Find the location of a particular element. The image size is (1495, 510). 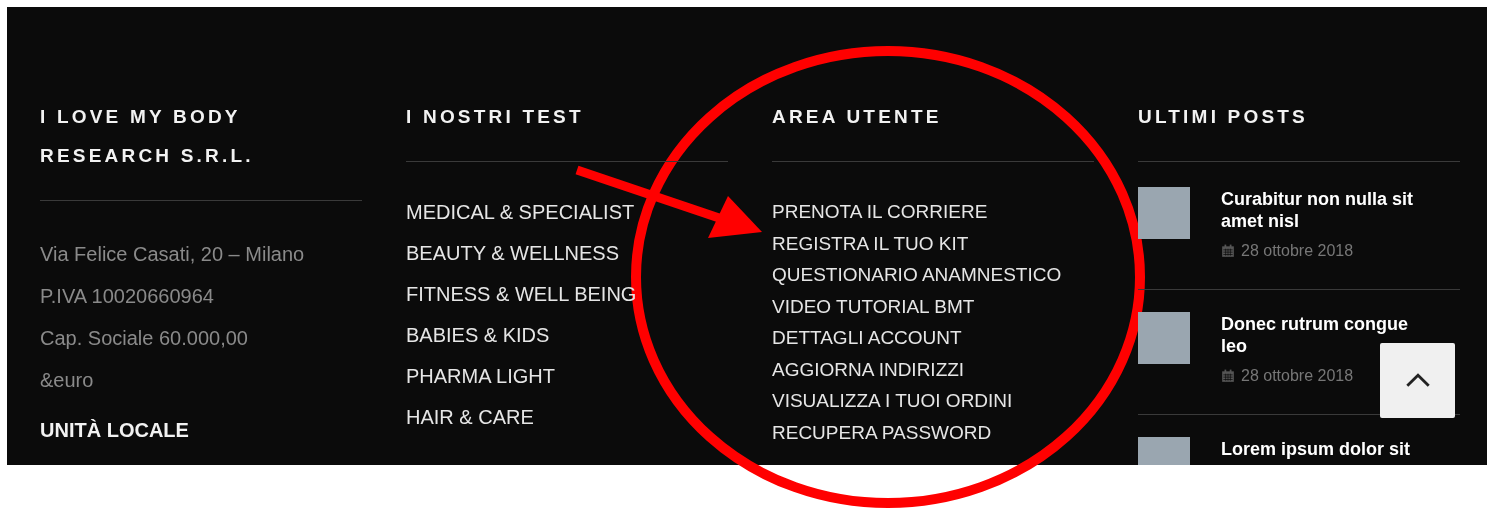

address-line: Cap. Sociale 60.000,00 is located at coordinates (144, 338).